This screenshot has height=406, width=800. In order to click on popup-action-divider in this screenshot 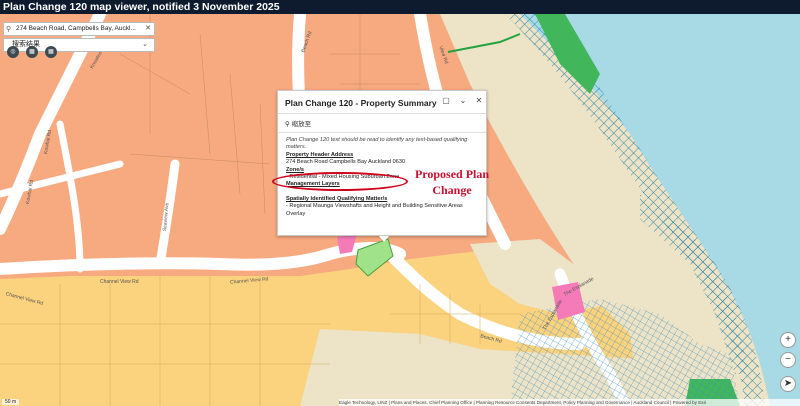, I will do `click(382, 132)`.